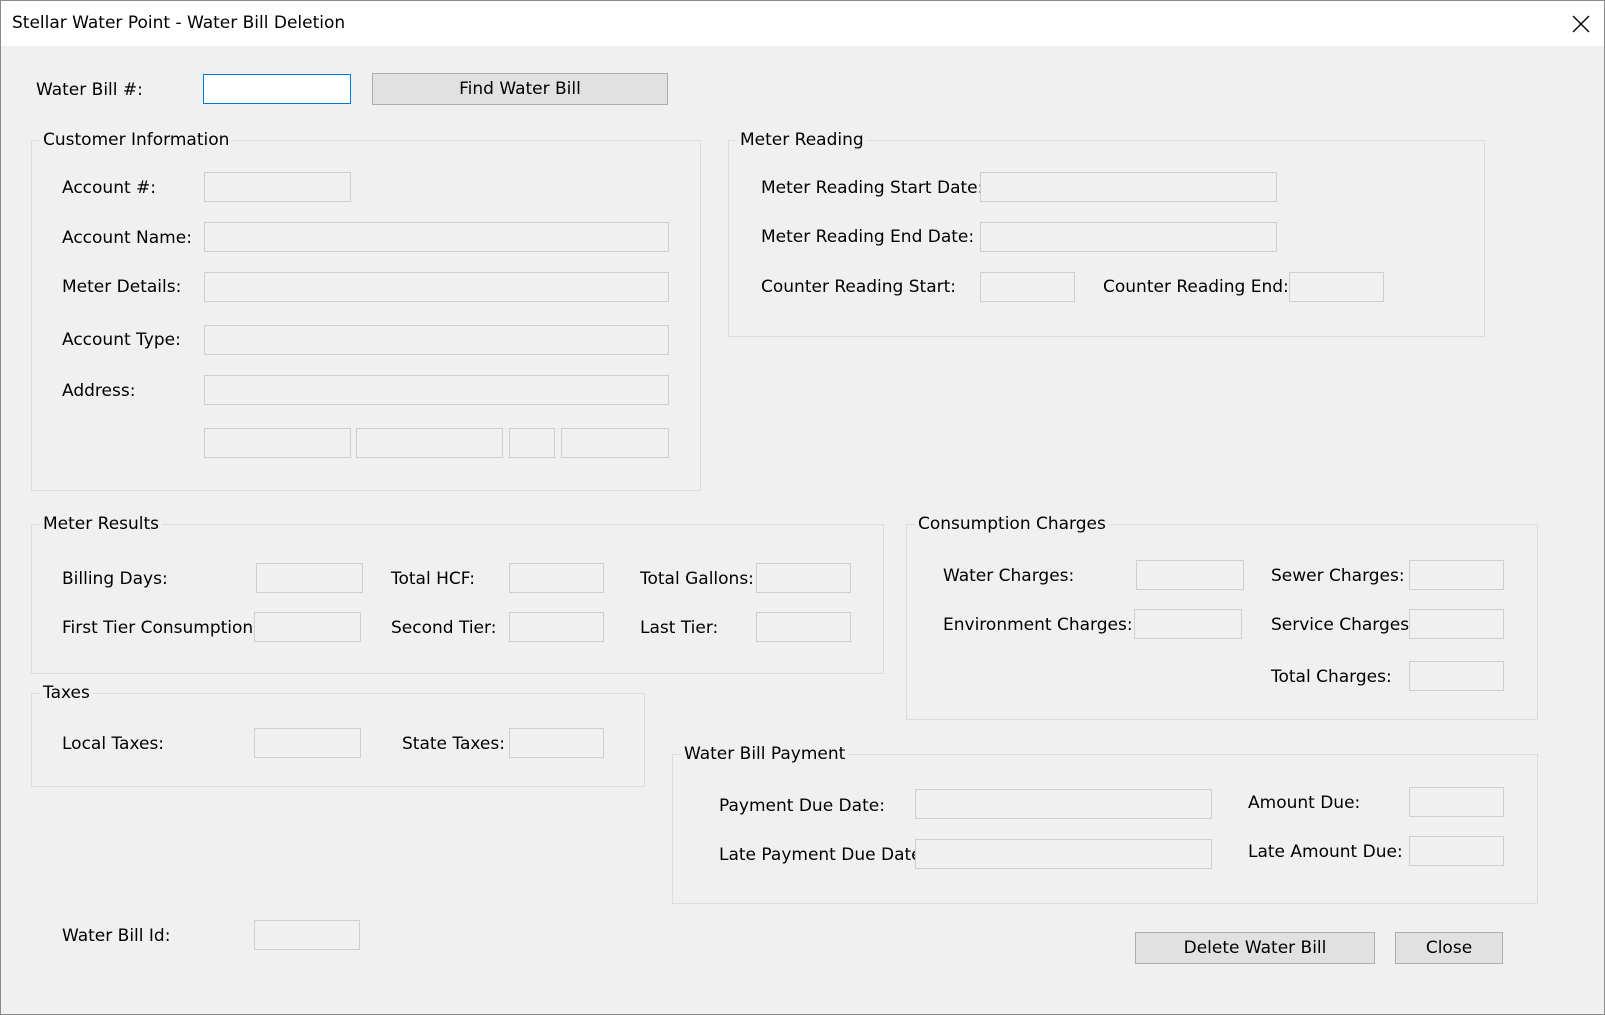 The width and height of the screenshot is (1605, 1015). What do you see at coordinates (868, 237) in the screenshot?
I see `meter-reading-end-date-label: Meter Reading End Date:` at bounding box center [868, 237].